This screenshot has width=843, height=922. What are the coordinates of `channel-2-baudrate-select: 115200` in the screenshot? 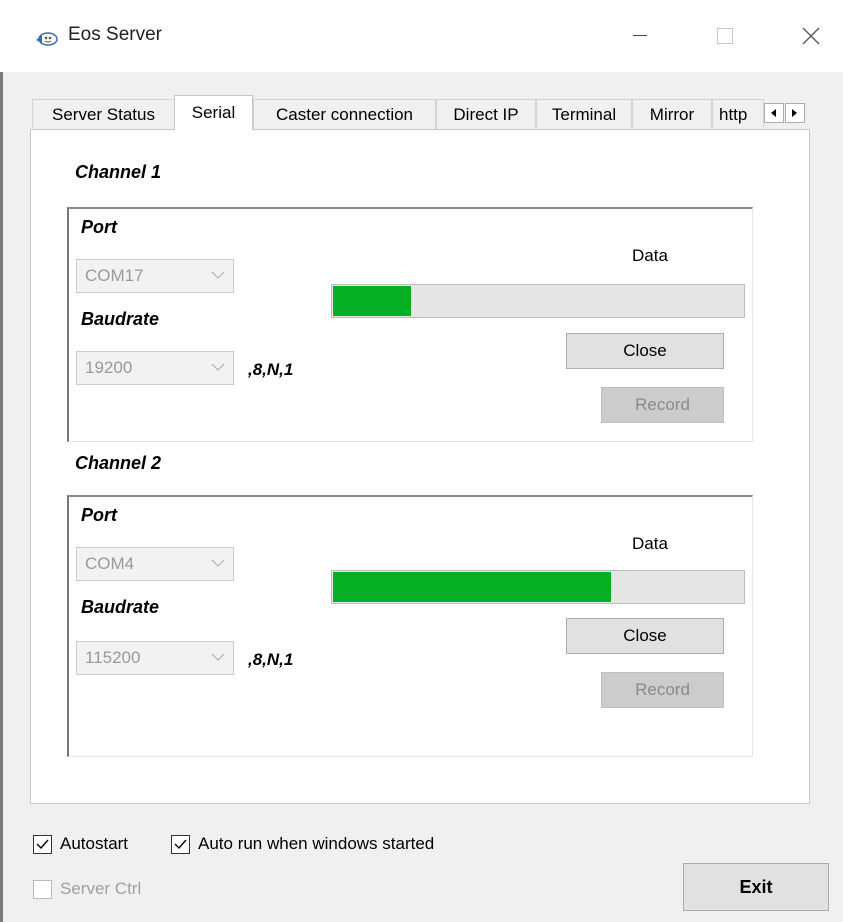 It's located at (155, 658).